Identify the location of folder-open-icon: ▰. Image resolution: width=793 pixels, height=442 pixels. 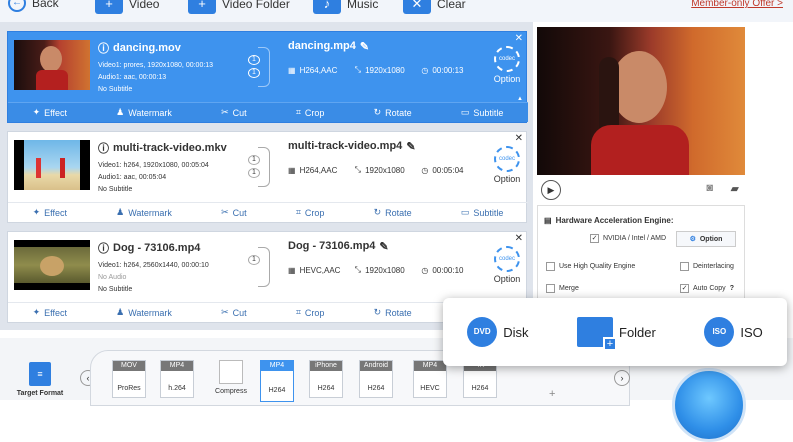
(735, 188).